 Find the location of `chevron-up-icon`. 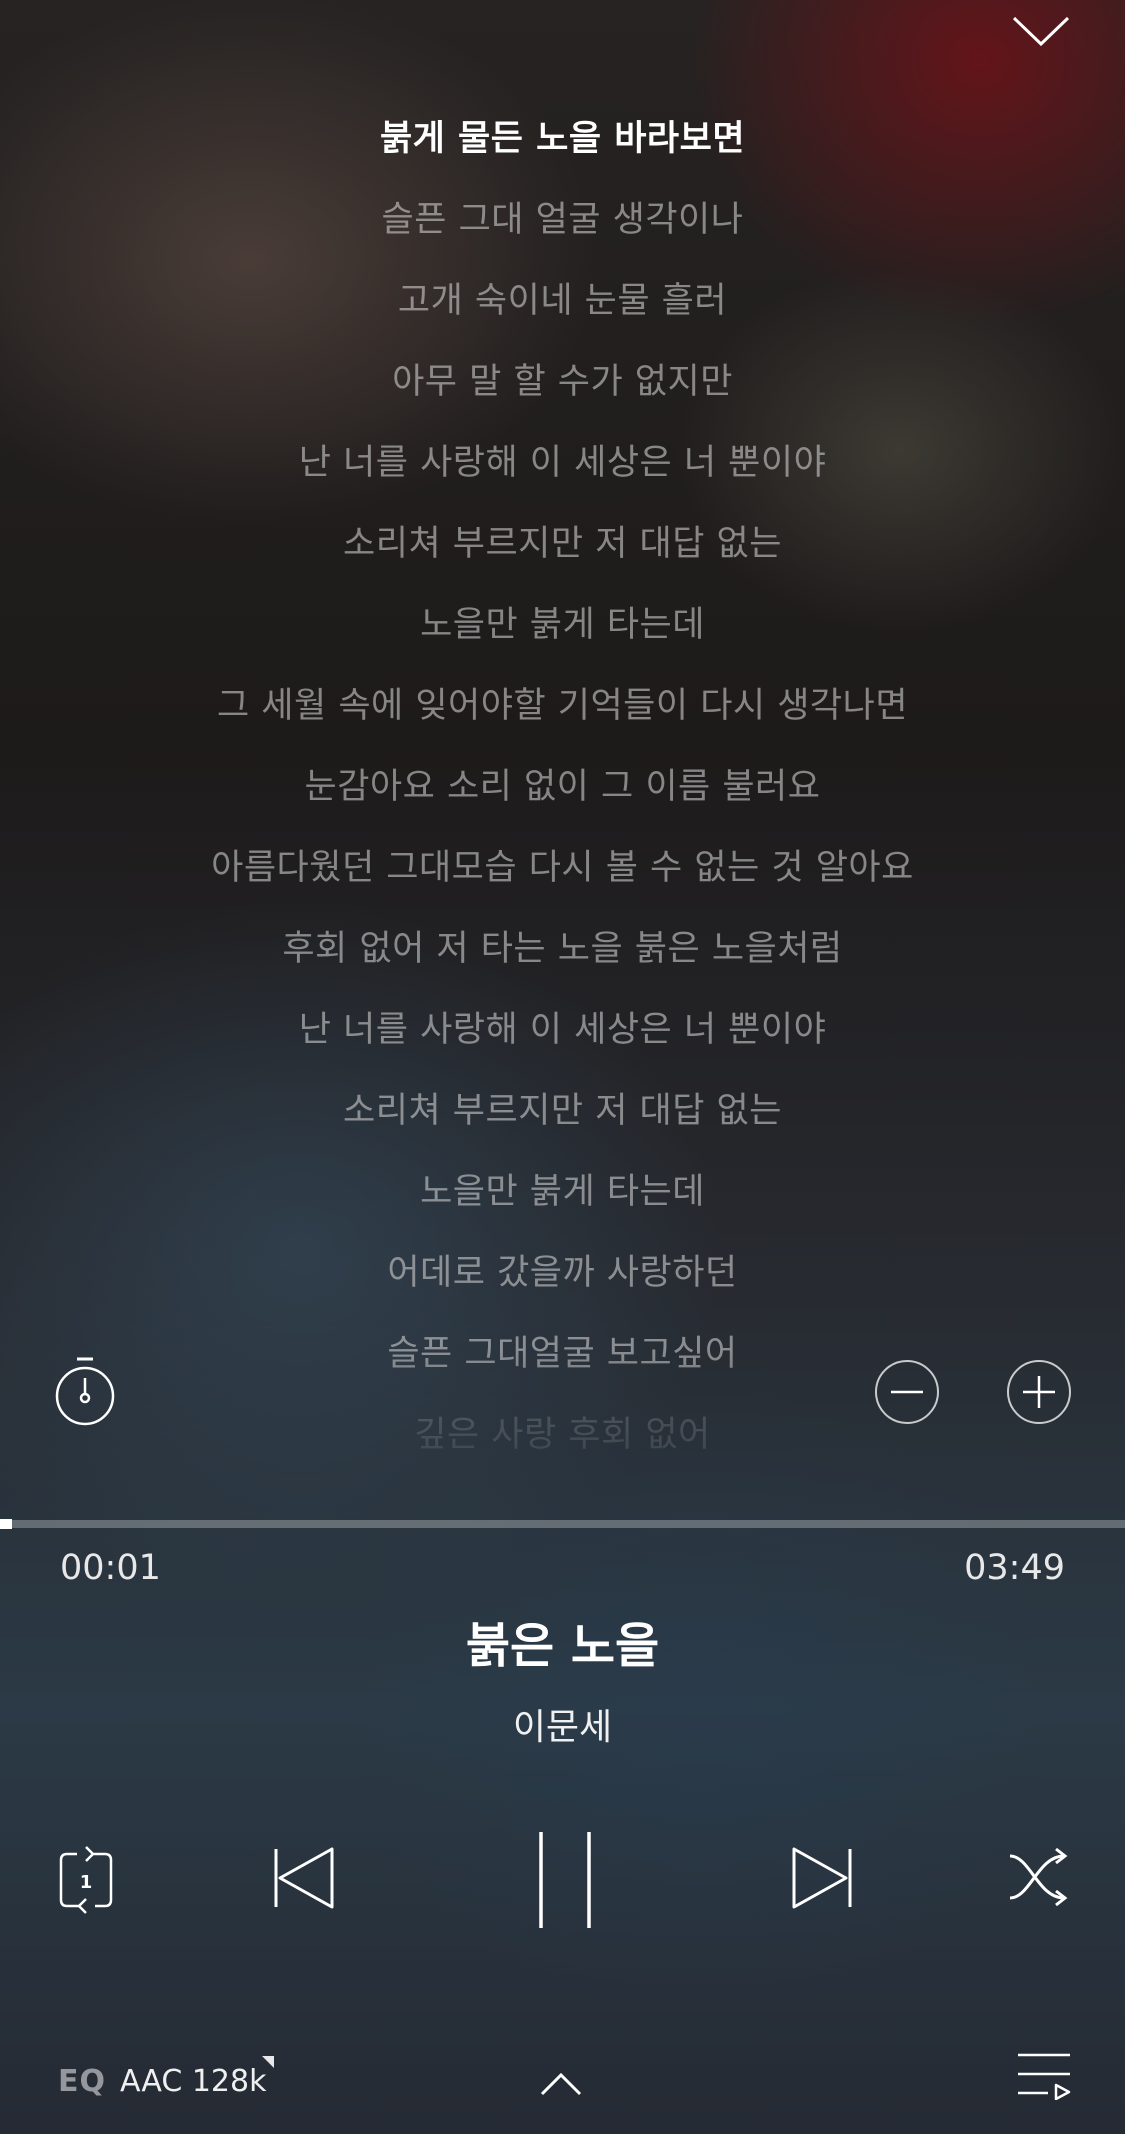

chevron-up-icon is located at coordinates (561, 2084).